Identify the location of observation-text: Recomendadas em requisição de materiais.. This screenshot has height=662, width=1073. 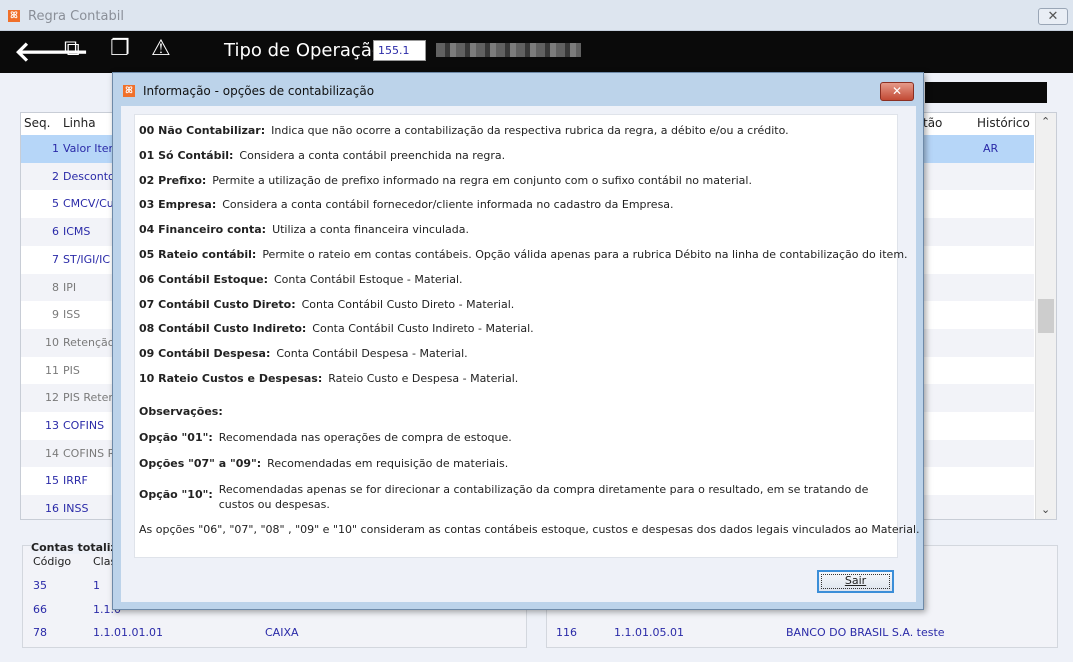
(387, 463).